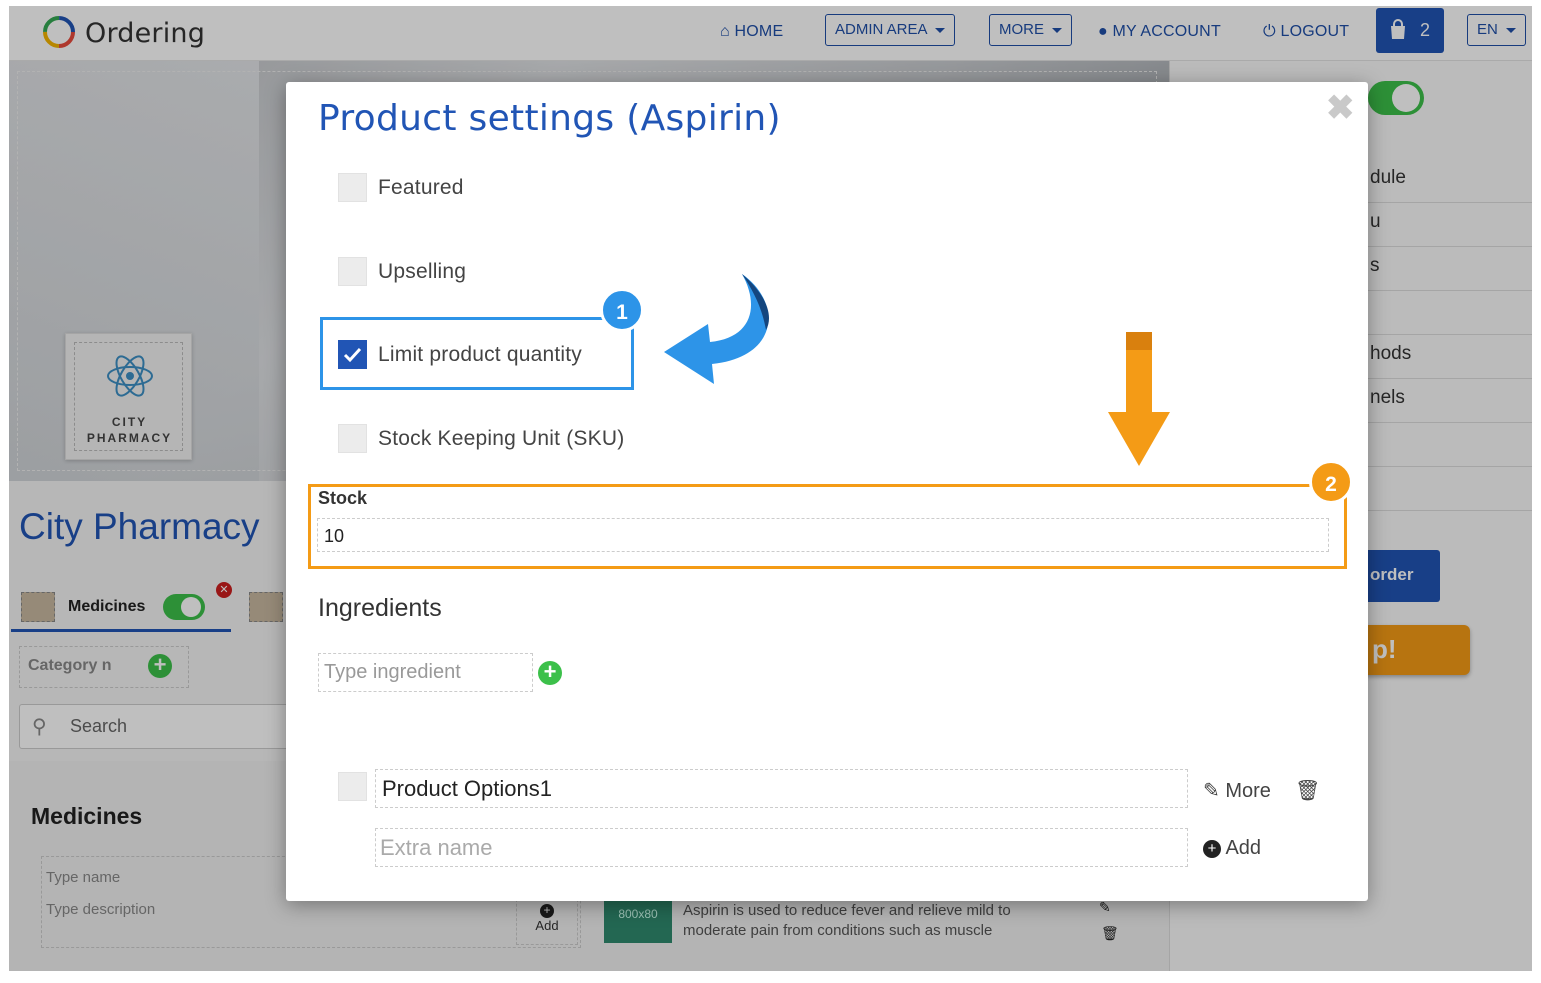 This screenshot has width=1541, height=983. I want to click on down-arrow-icon, so click(1139, 399).